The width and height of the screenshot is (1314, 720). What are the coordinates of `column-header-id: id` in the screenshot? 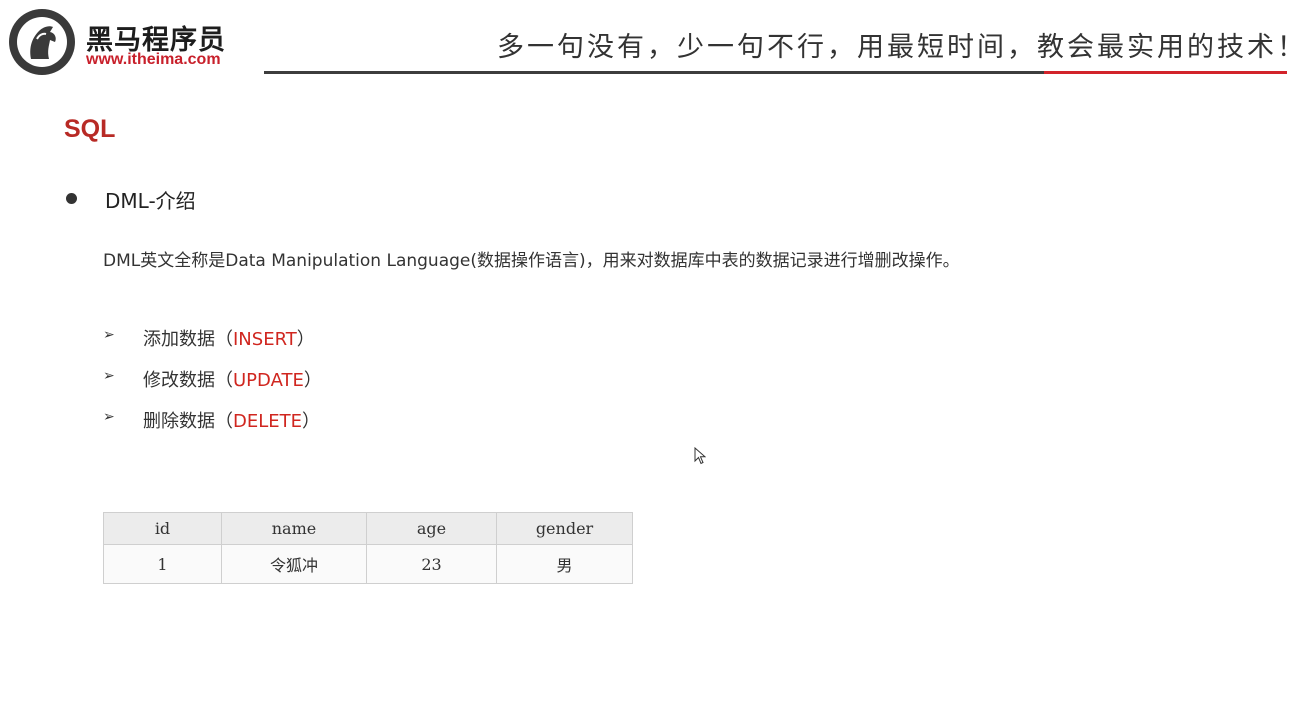 It's located at (162, 528).